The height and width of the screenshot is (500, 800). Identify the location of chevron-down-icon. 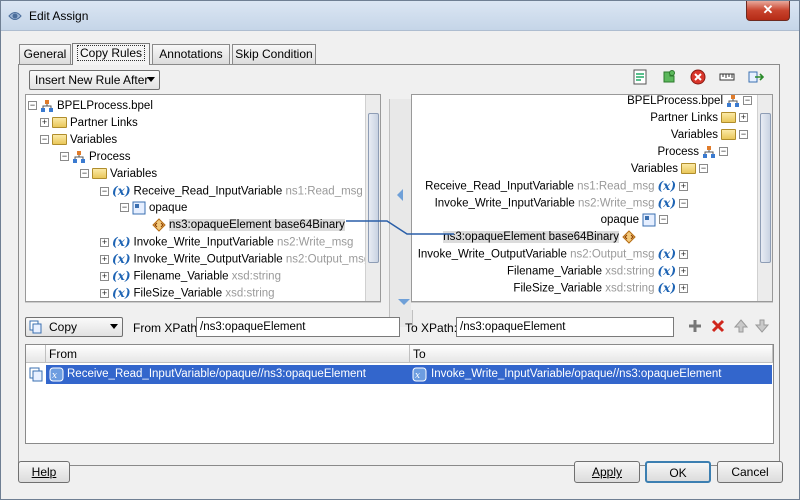
(151, 79).